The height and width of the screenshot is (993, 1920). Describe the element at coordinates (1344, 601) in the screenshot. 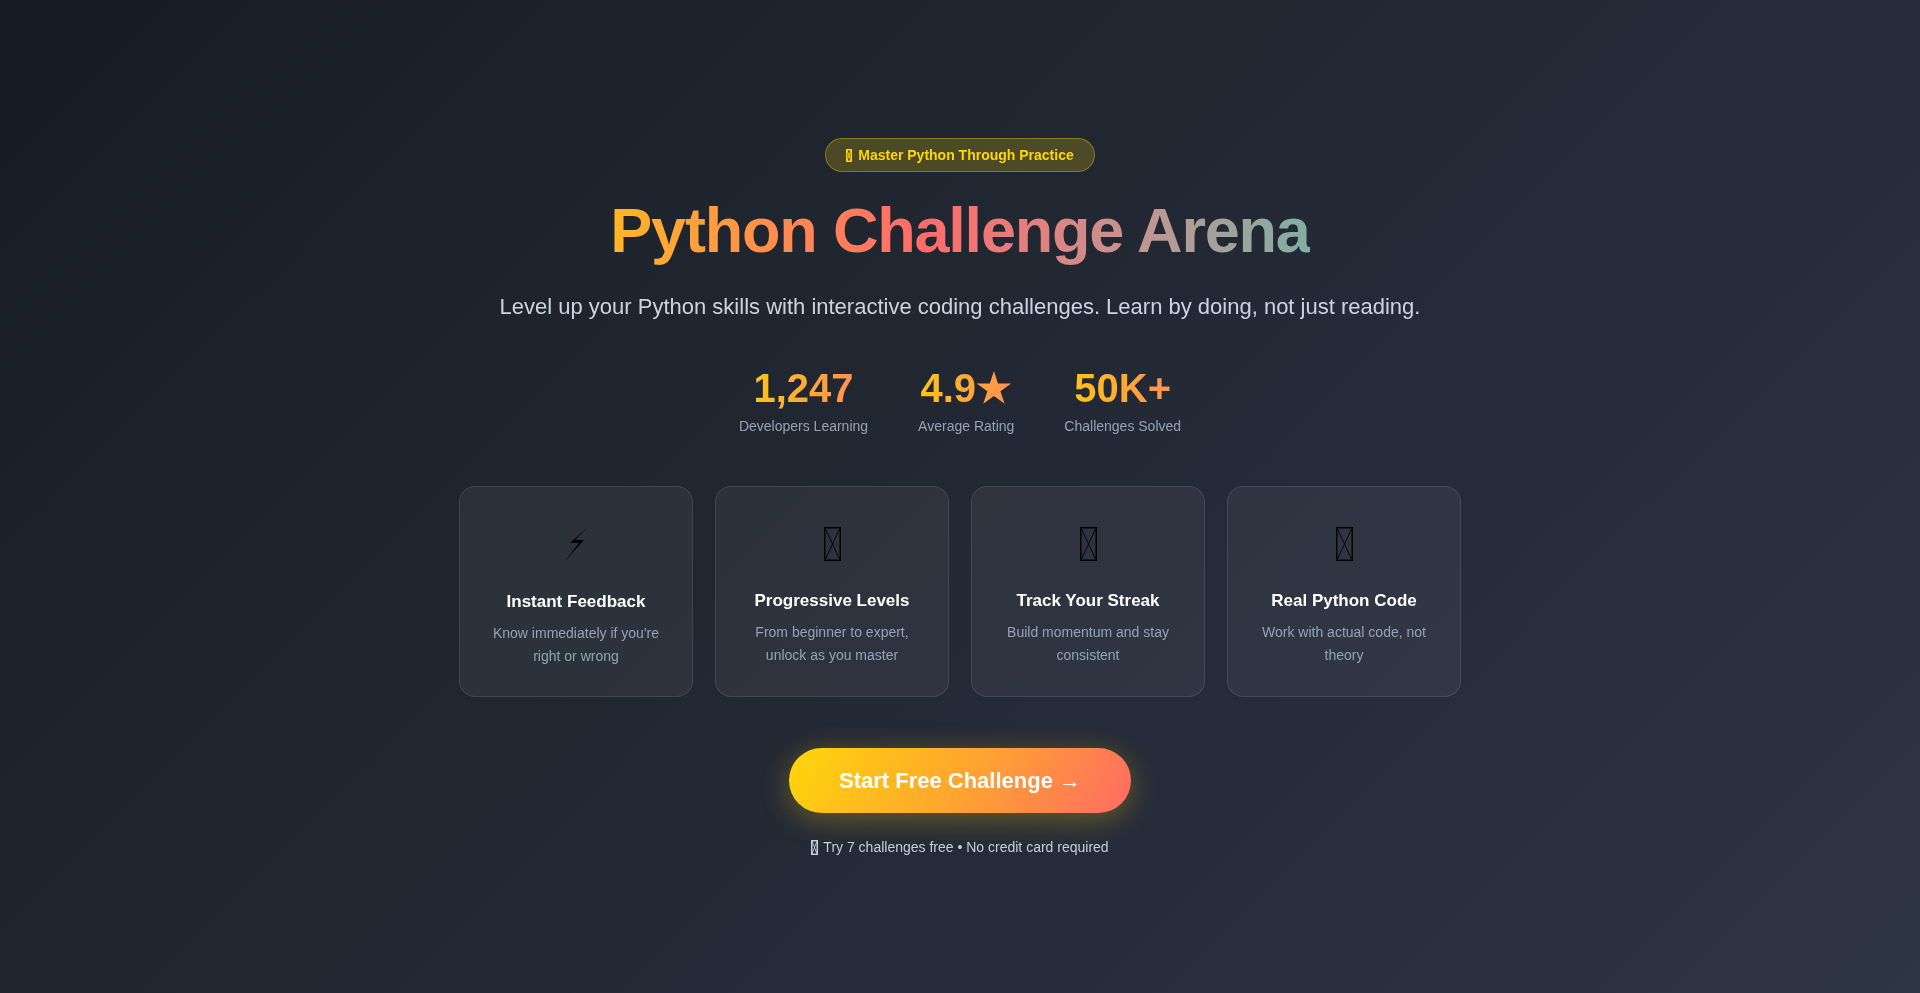

I see `feature-title: Real Python Code` at that location.